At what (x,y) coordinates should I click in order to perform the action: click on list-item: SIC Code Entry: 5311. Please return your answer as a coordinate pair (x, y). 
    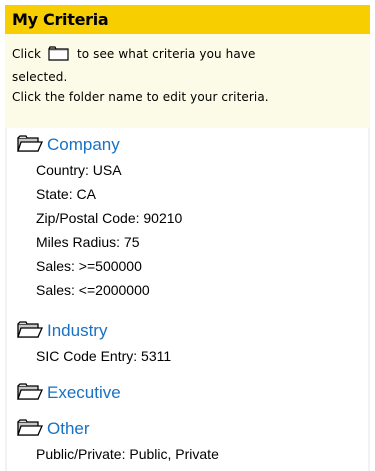
    Looking at the image, I should click on (104, 356).